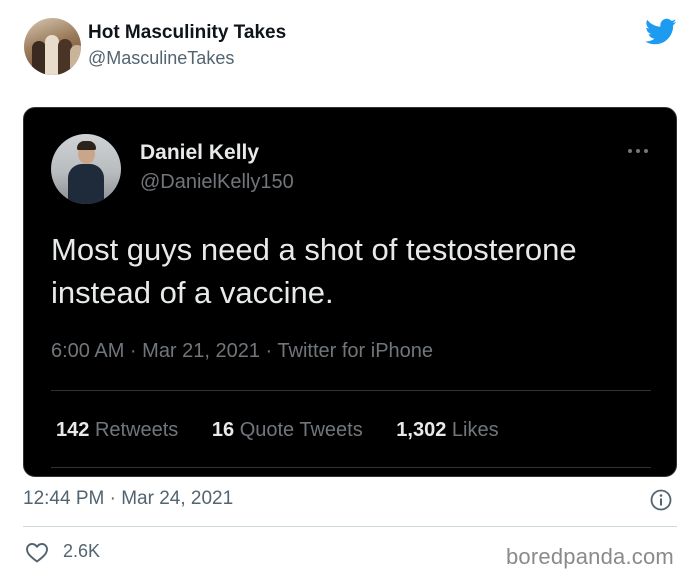 This screenshot has height=580, width=700. Describe the element at coordinates (421, 430) in the screenshot. I see `likes-count: 1,302` at that location.